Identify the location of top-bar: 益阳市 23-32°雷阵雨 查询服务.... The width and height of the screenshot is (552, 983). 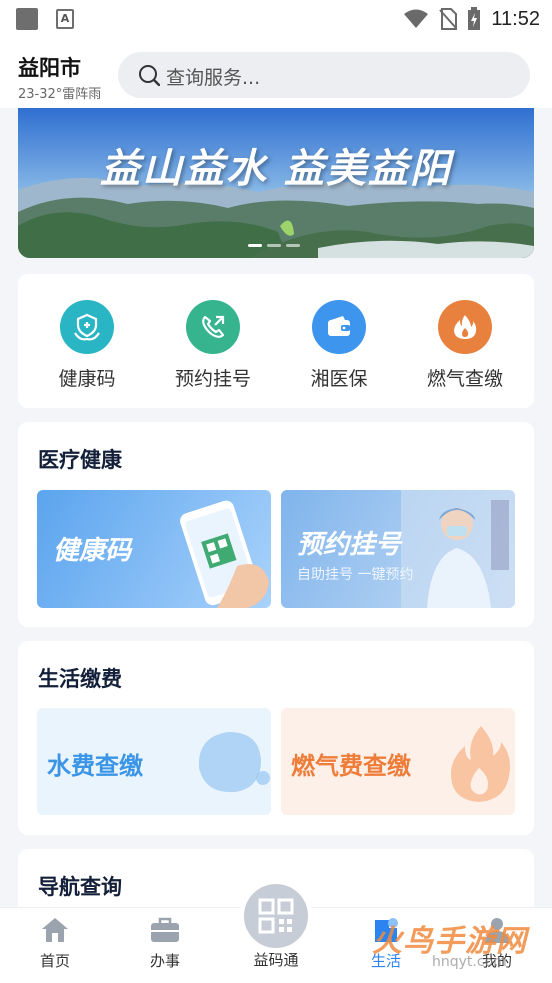
(276, 73).